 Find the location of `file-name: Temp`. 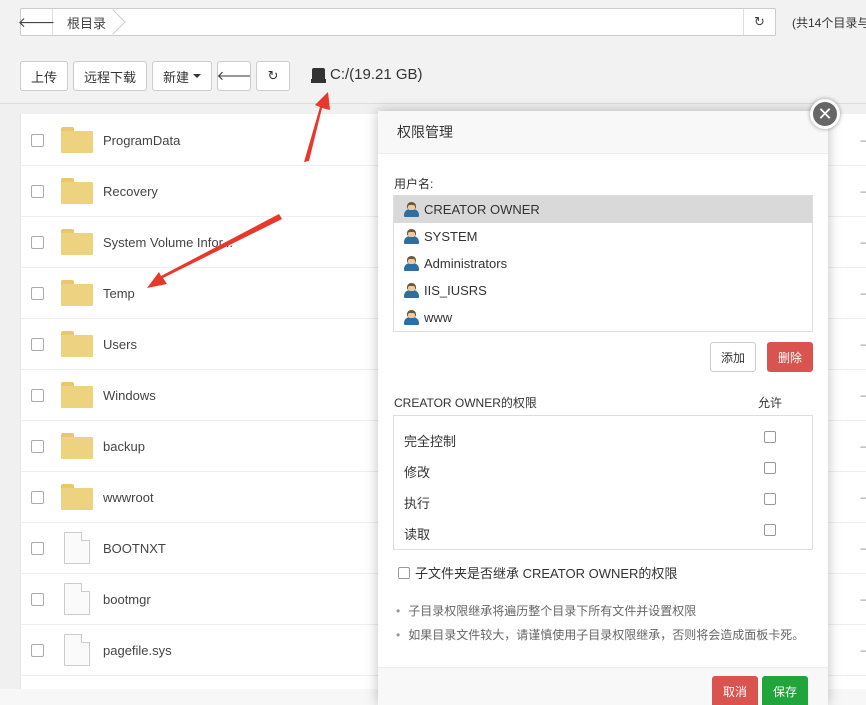

file-name: Temp is located at coordinates (119, 293).